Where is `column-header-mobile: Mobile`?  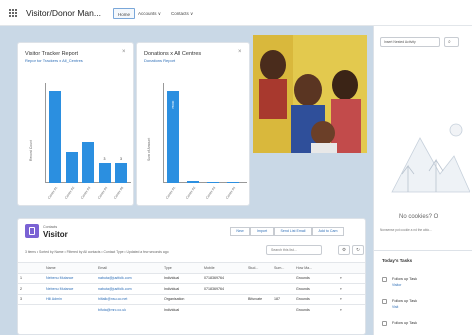
column-header-mobile: Mobile is located at coordinates (224, 267).